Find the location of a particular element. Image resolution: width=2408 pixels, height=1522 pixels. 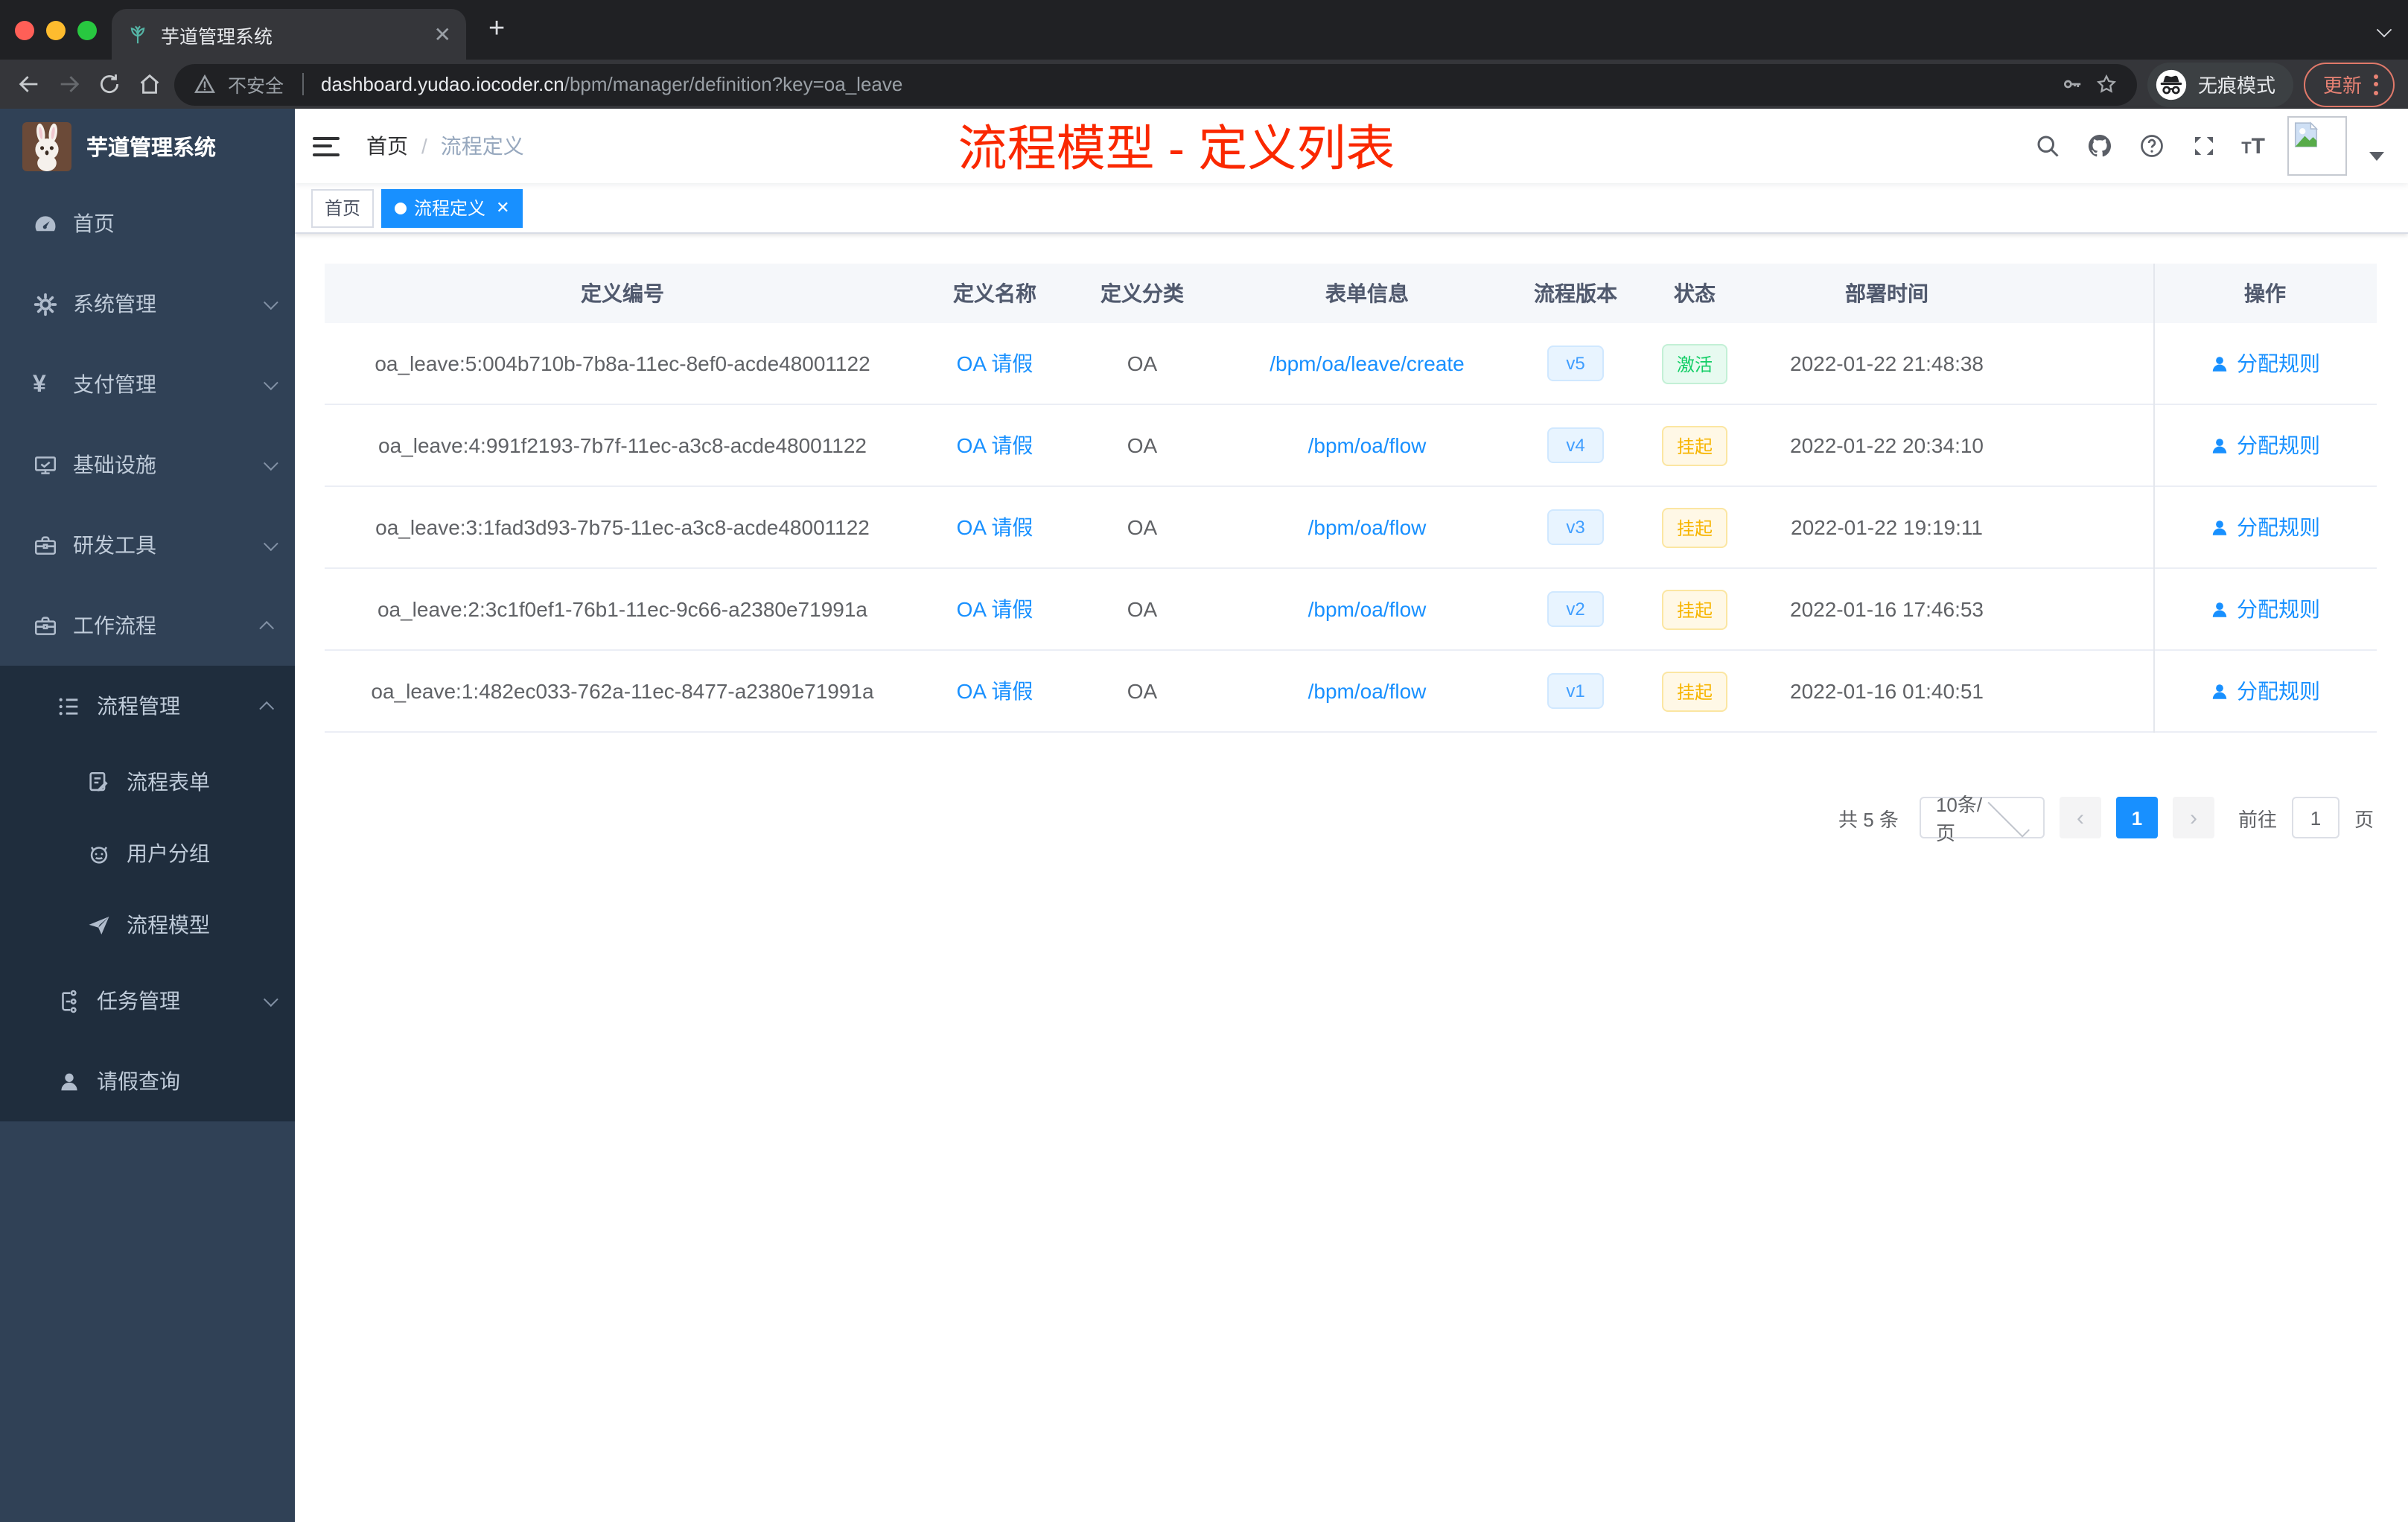

sidebar-item-leave-query: 请假查询 is located at coordinates (147, 1081).